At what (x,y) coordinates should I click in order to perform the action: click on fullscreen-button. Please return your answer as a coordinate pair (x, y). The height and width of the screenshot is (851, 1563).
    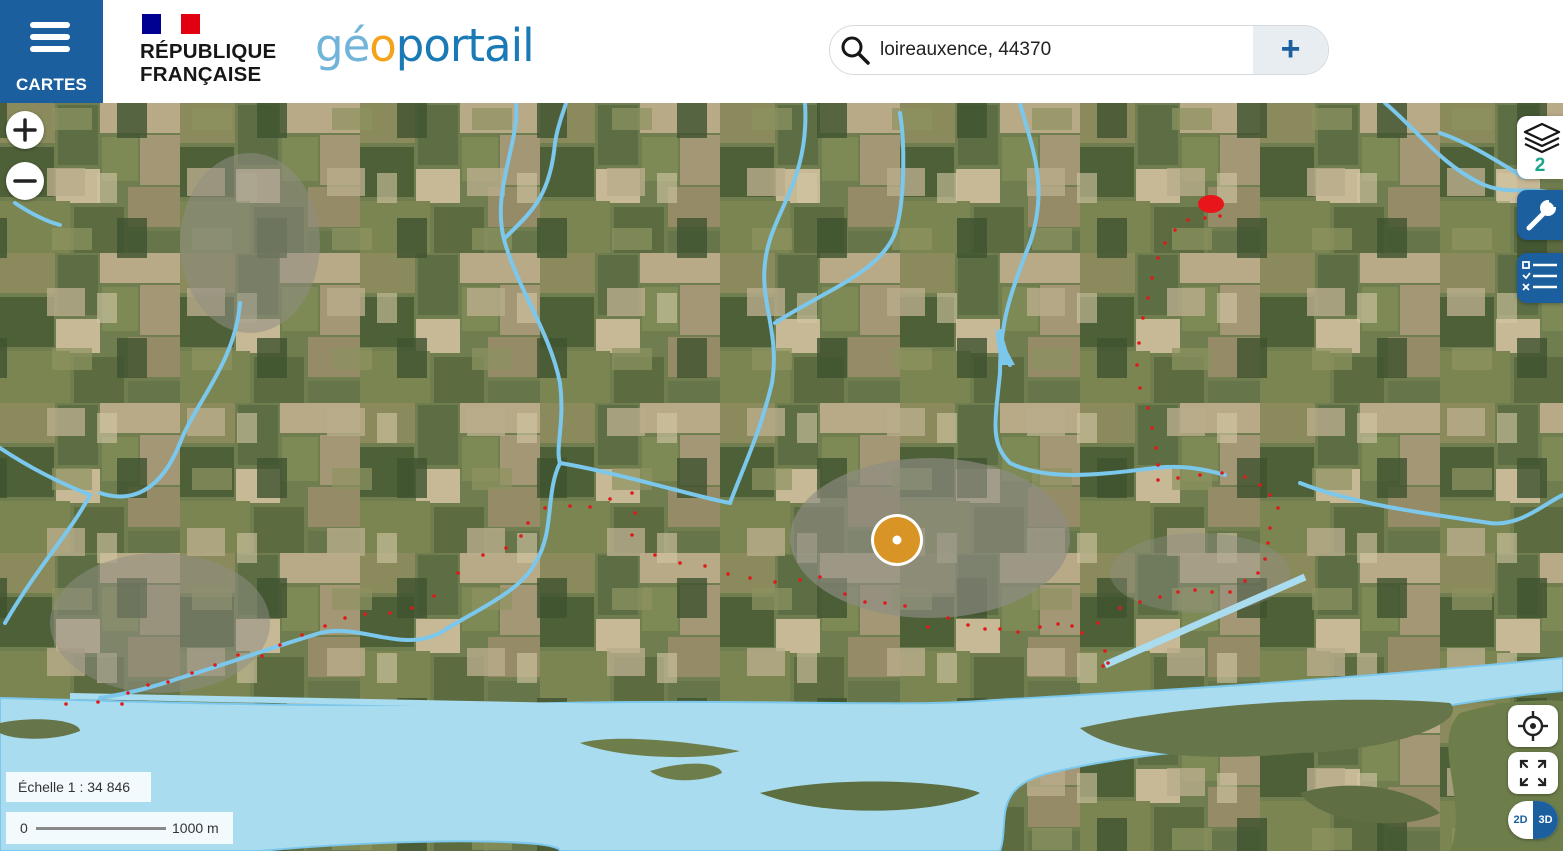
    Looking at the image, I should click on (1533, 773).